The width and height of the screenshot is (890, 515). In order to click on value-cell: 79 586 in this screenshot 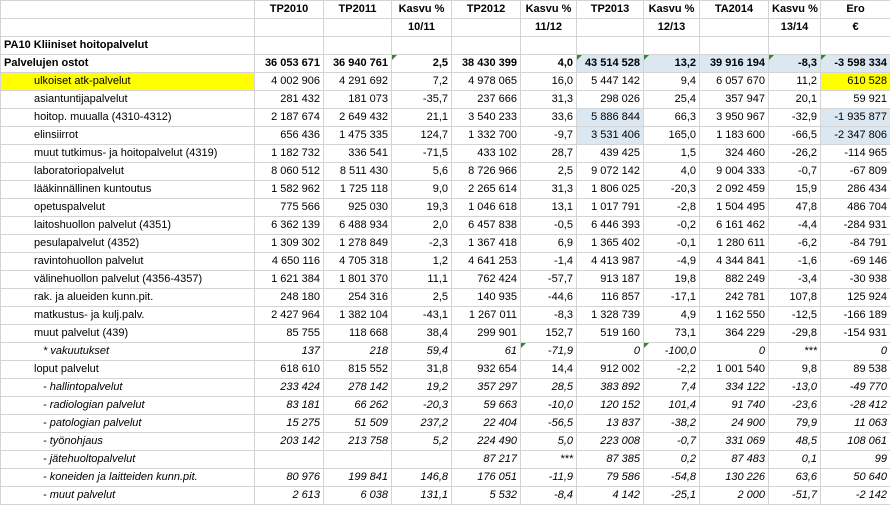, I will do `click(610, 477)`.